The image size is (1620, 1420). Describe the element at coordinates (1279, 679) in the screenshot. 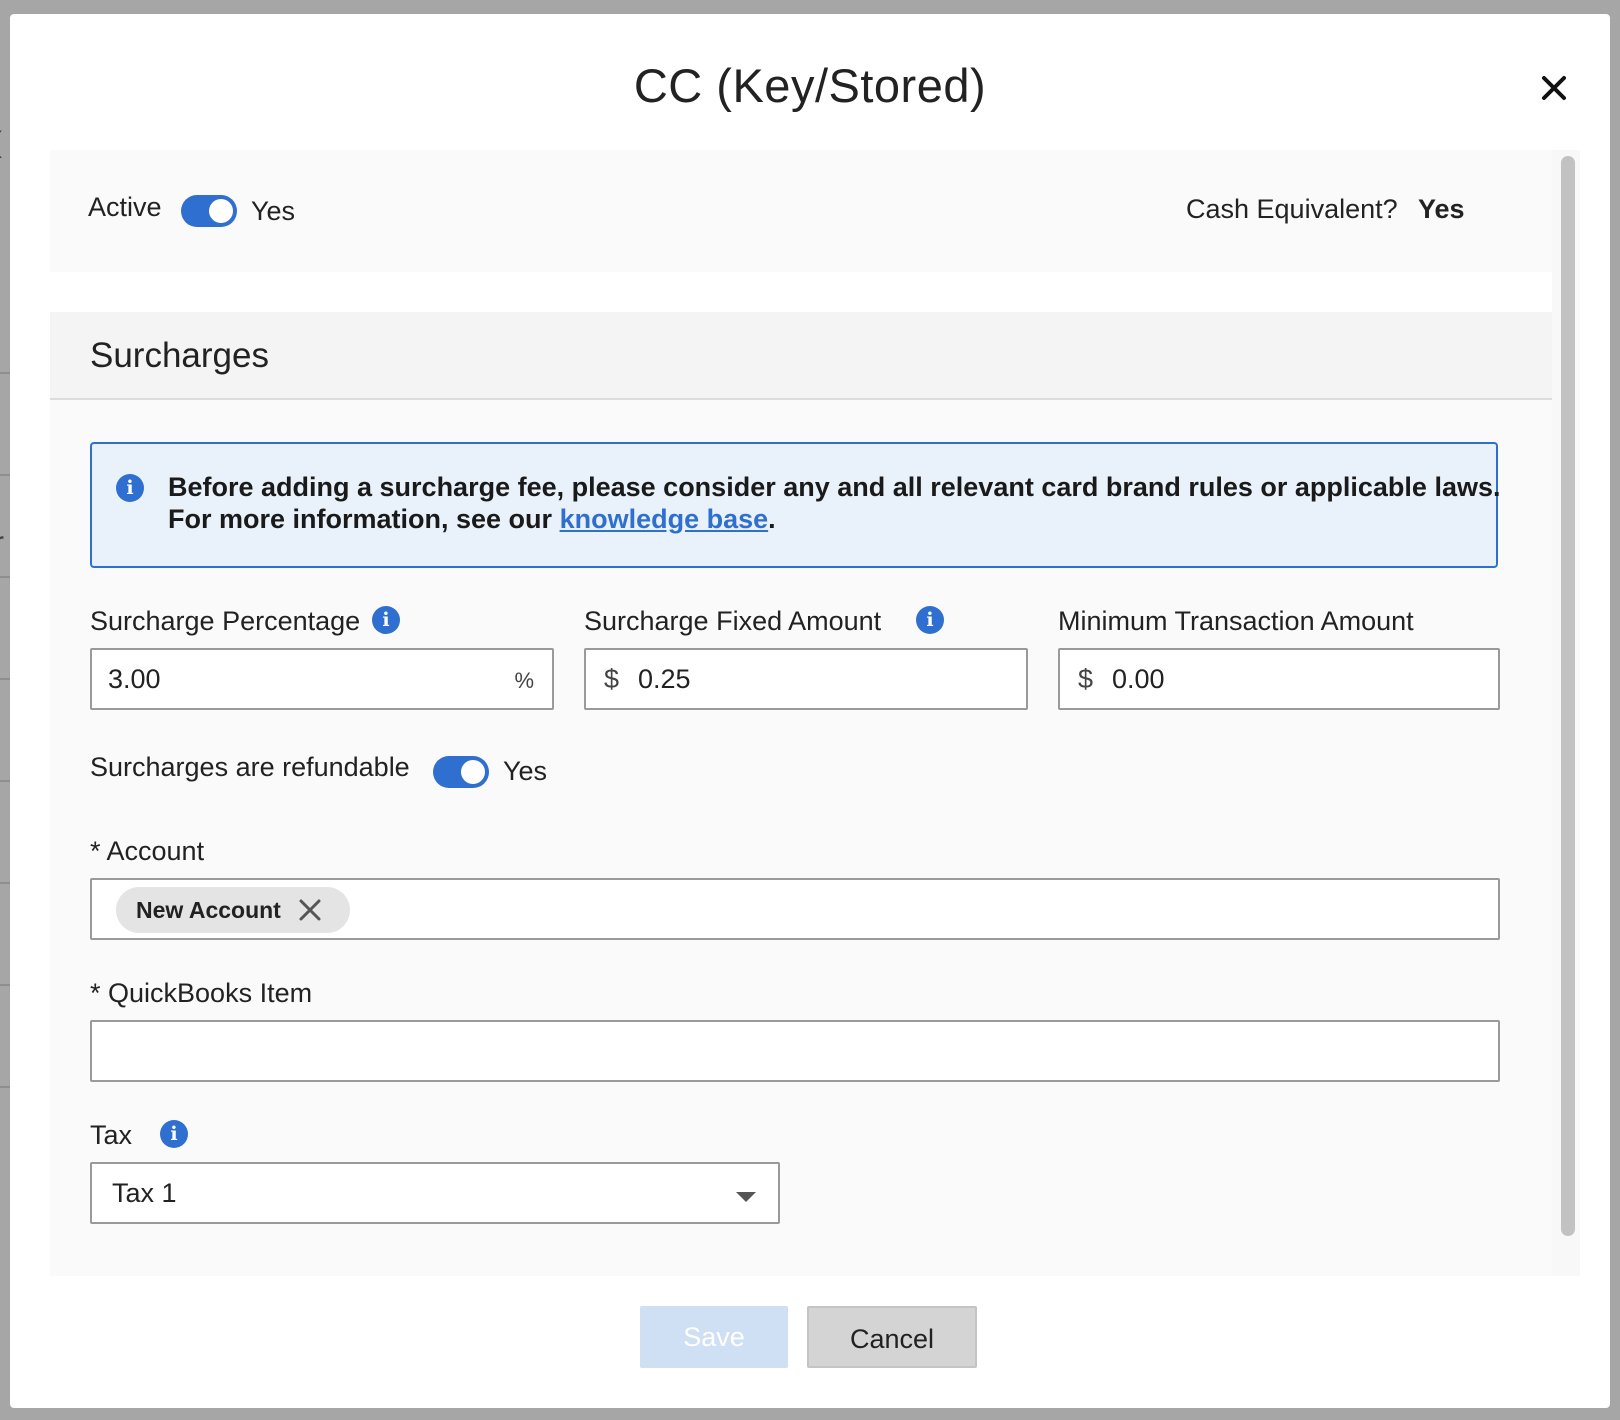

I see `minimum-transaction-amount-input: $ 0.00` at that location.